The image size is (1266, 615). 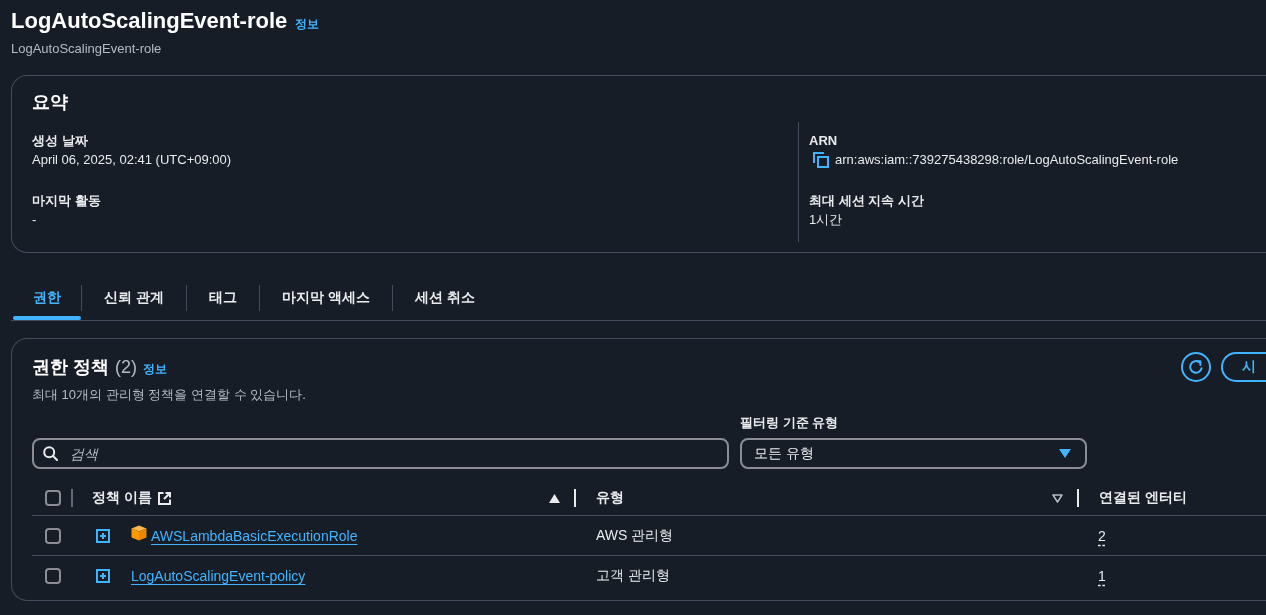 What do you see at coordinates (325, 302) in the screenshot?
I see `tab: 마지막 액세스` at bounding box center [325, 302].